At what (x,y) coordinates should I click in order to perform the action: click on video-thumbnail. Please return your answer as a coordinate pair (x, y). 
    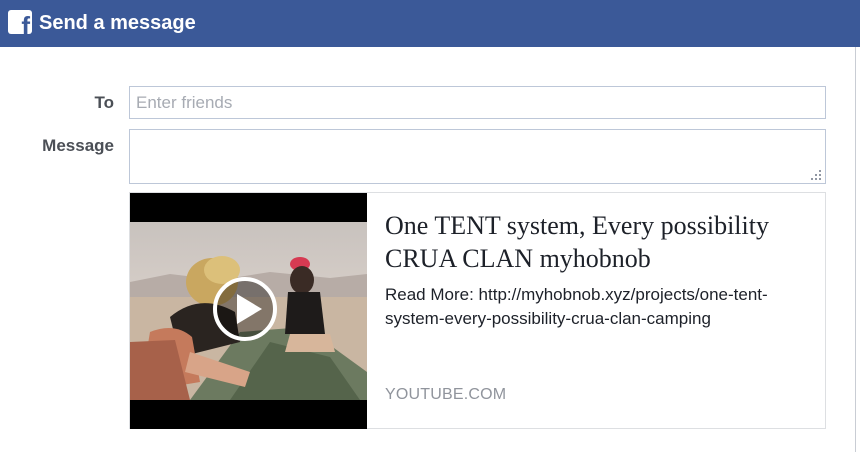
    Looking at the image, I should click on (248, 311).